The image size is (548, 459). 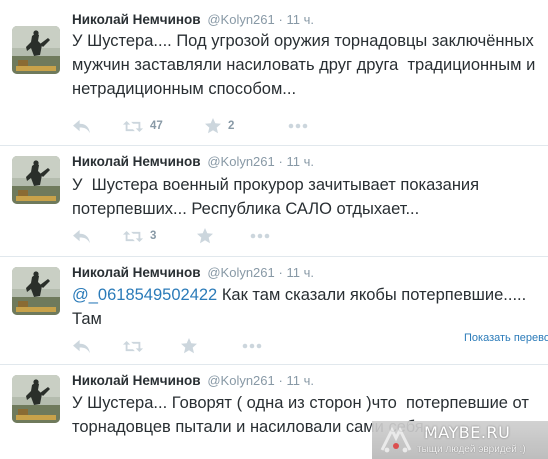 I want to click on favorite-button: 2, so click(x=246, y=126).